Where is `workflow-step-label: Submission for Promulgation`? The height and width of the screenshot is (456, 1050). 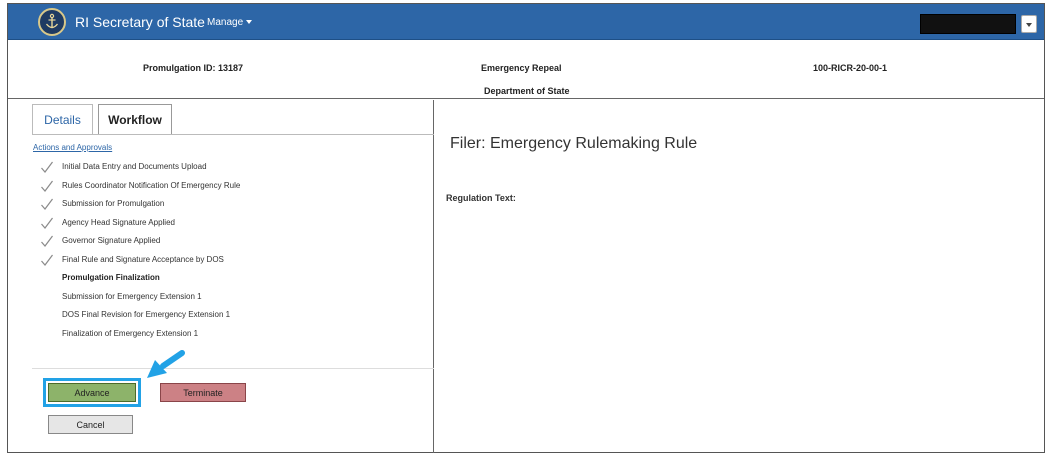
workflow-step-label: Submission for Promulgation is located at coordinates (113, 203).